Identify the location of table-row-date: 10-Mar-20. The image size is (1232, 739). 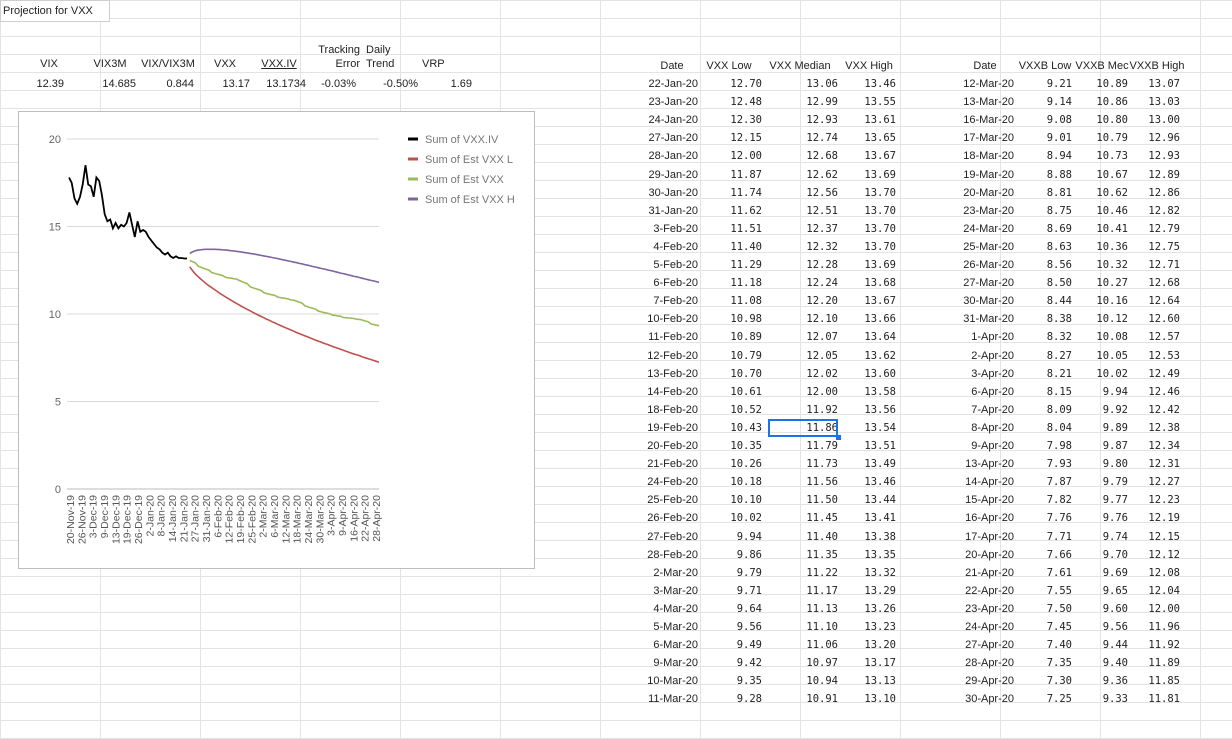
(669, 681).